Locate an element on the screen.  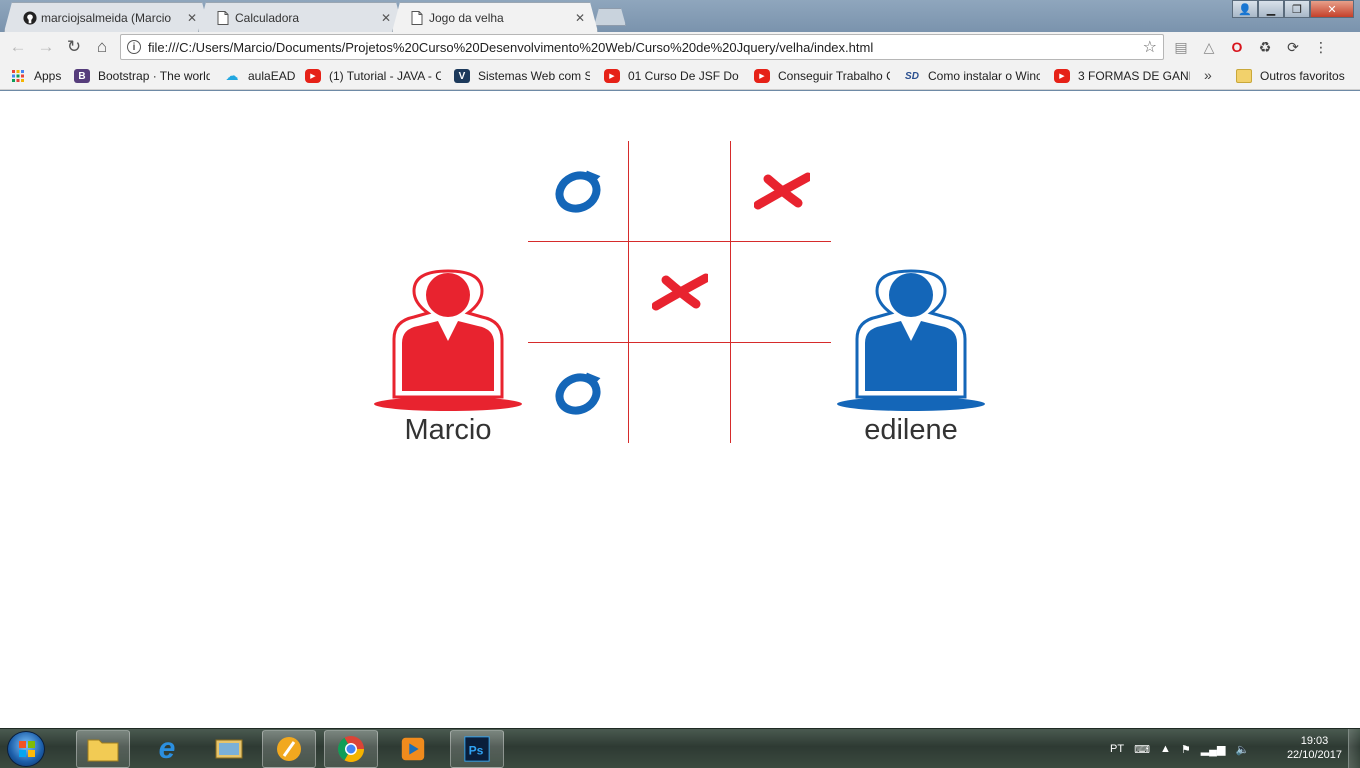
keyboard-icon: ⌨ is located at coordinates (1142, 749).